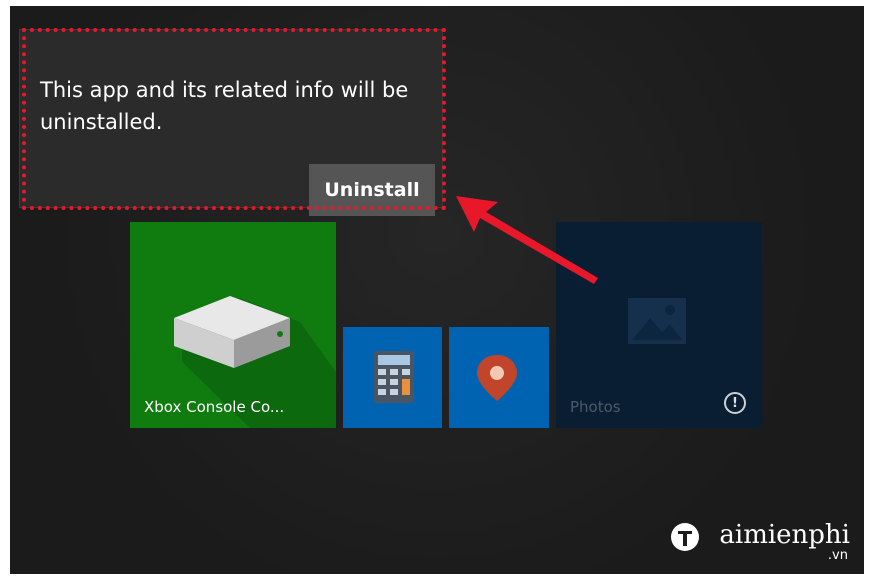 Image resolution: width=870 pixels, height=579 pixels. I want to click on watermark-suffix: .vn, so click(837, 555).